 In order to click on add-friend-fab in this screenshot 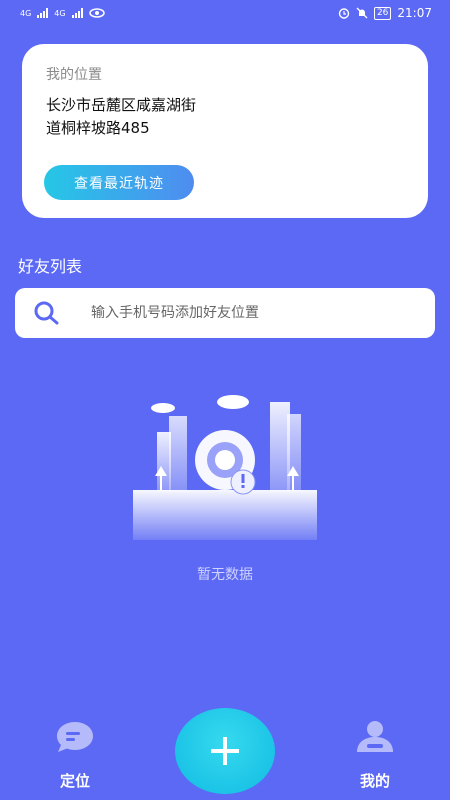, I will do `click(225, 751)`.